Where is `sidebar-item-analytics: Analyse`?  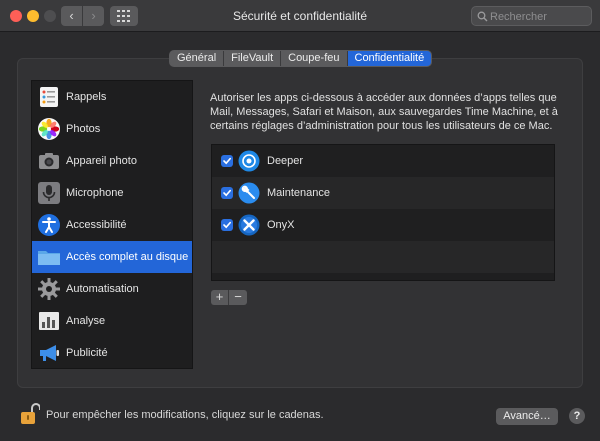
sidebar-item-analytics: Analyse is located at coordinates (112, 321).